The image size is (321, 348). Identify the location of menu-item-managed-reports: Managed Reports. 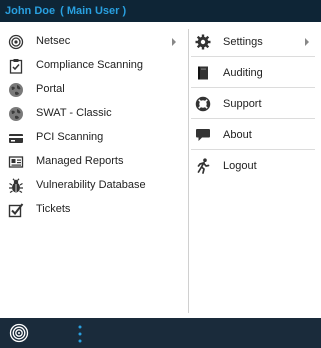
(93, 162).